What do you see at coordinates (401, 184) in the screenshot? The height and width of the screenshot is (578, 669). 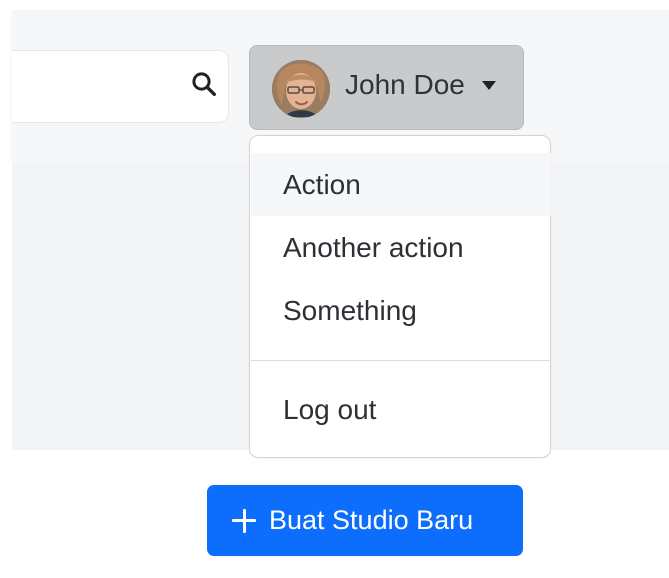 I see `menu-item-action: Action` at bounding box center [401, 184].